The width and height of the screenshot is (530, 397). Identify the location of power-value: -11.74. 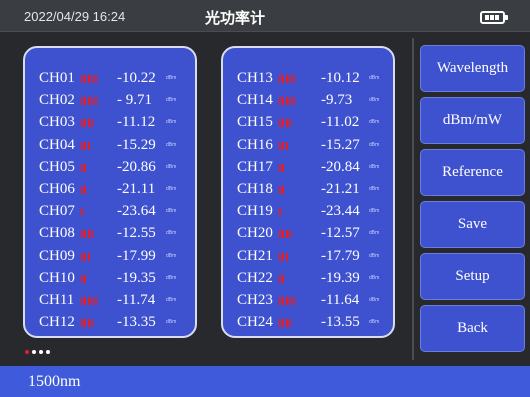
(136, 300).